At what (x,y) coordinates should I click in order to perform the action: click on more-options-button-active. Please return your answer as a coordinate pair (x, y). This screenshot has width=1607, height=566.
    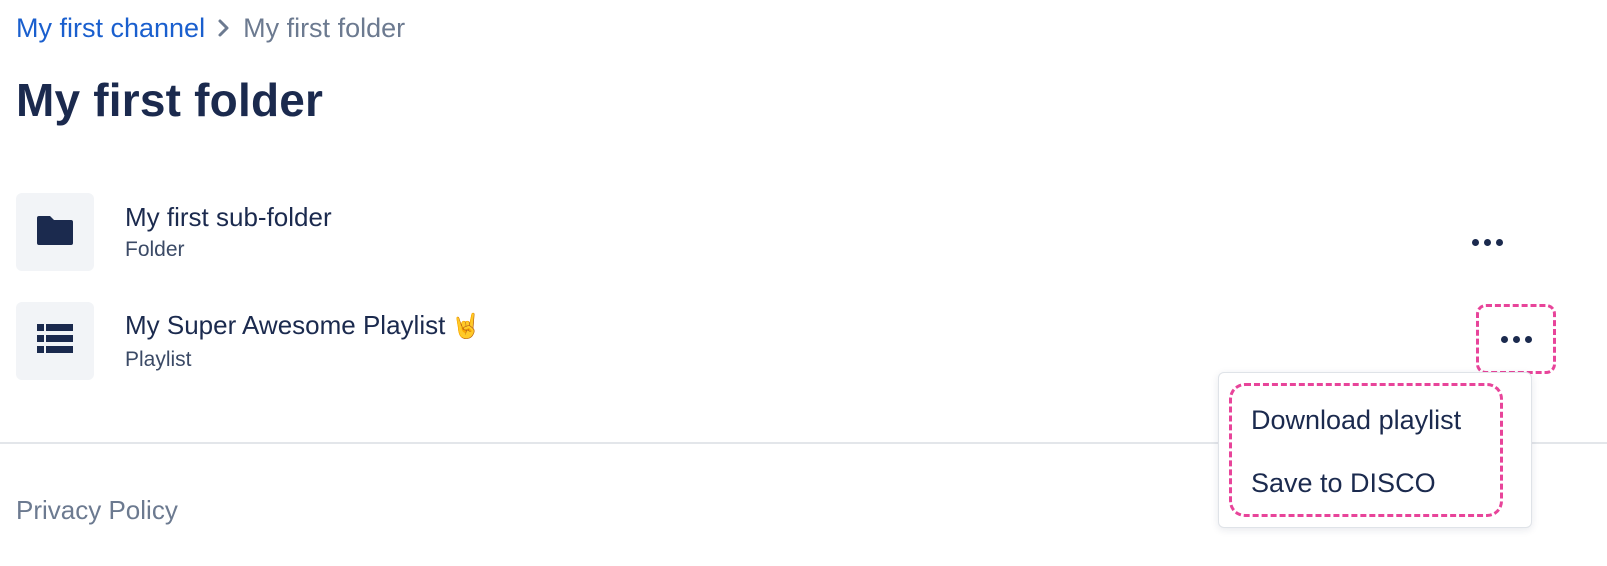
    Looking at the image, I should click on (1516, 339).